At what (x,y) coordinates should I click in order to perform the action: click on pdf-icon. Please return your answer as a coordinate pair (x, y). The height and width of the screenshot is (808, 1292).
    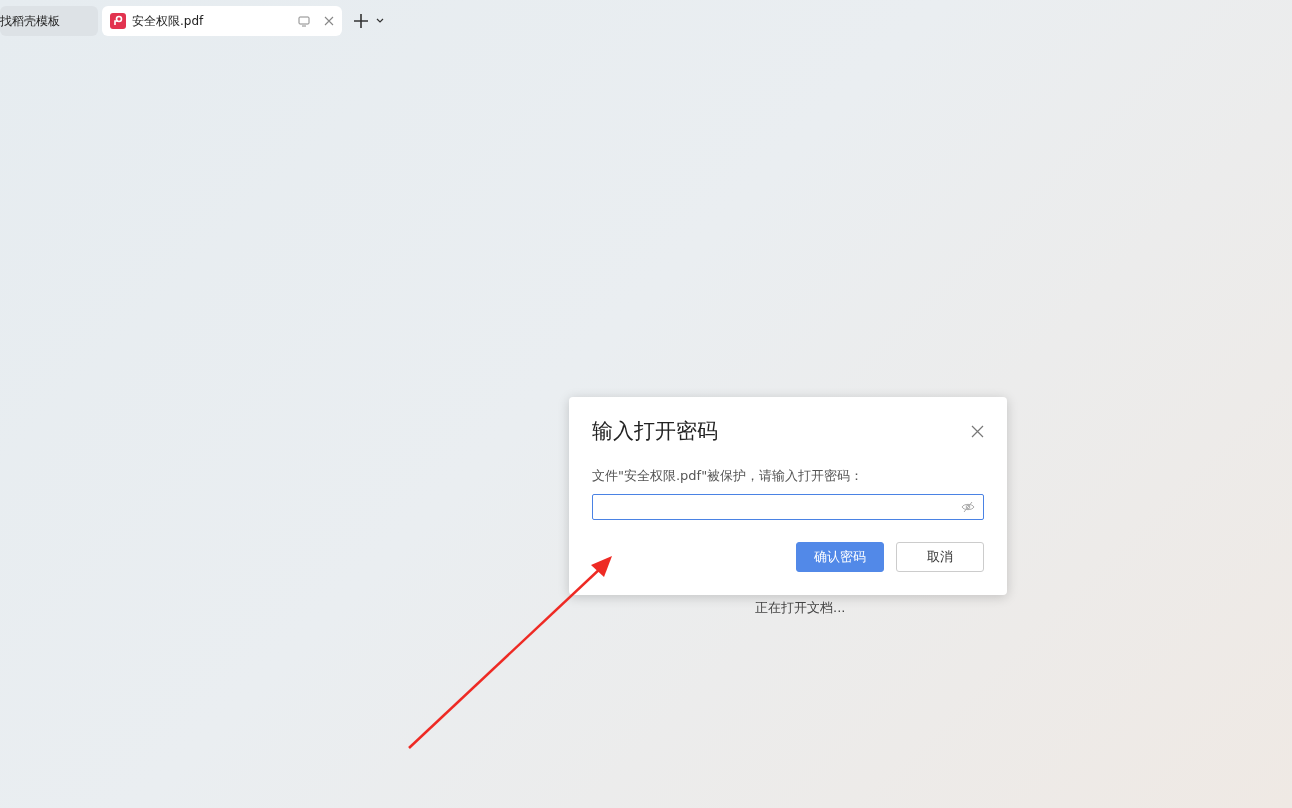
    Looking at the image, I should click on (118, 21).